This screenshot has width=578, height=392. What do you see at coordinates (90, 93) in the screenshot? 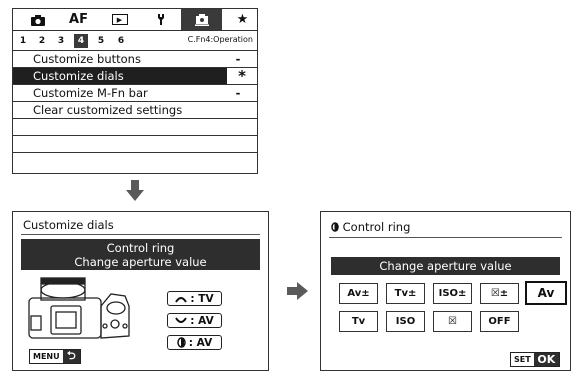
I see `menu-item-label: Customize M-Fn bar` at bounding box center [90, 93].